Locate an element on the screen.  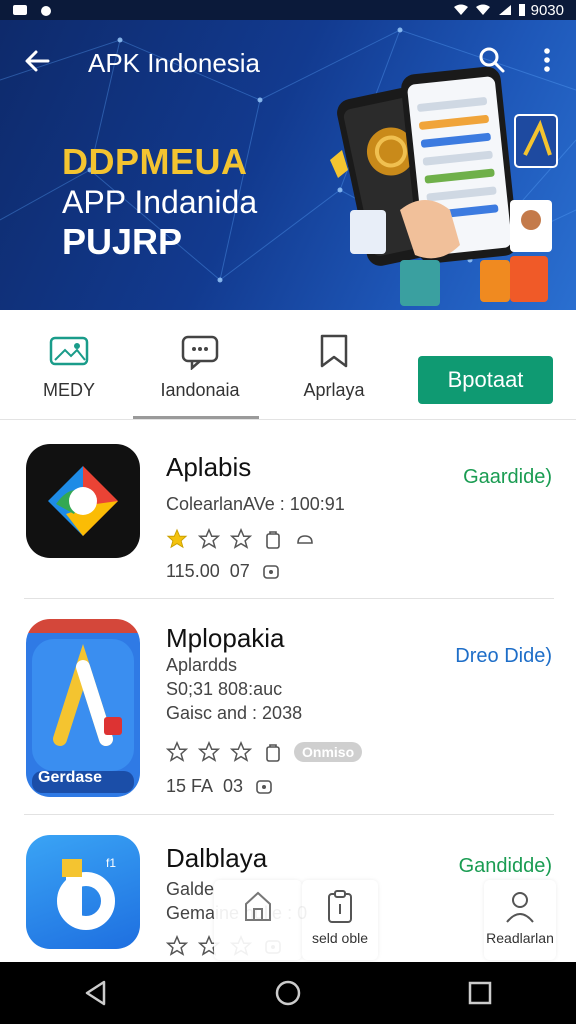
bottom-card-home is located at coordinates (258, 920).